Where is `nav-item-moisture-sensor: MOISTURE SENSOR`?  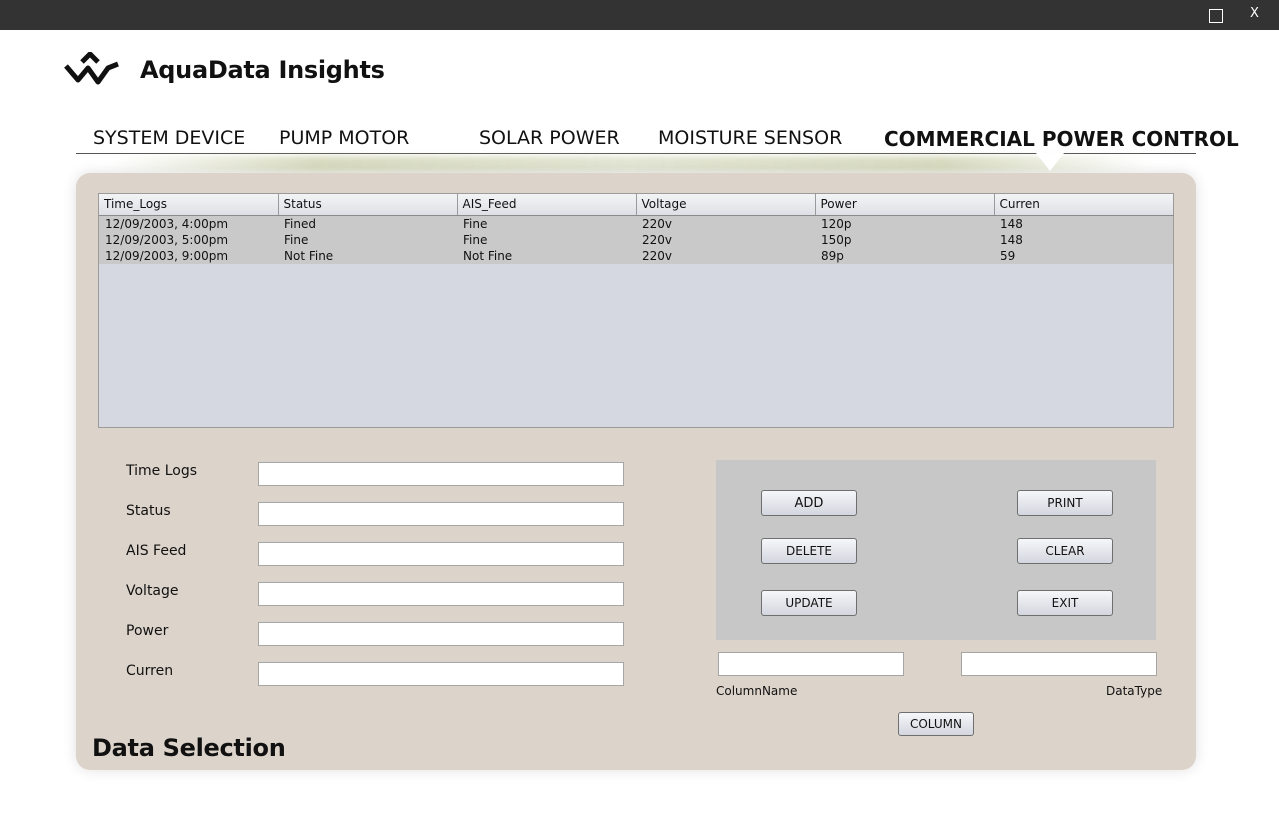
nav-item-moisture-sensor: MOISTURE SENSOR is located at coordinates (750, 138).